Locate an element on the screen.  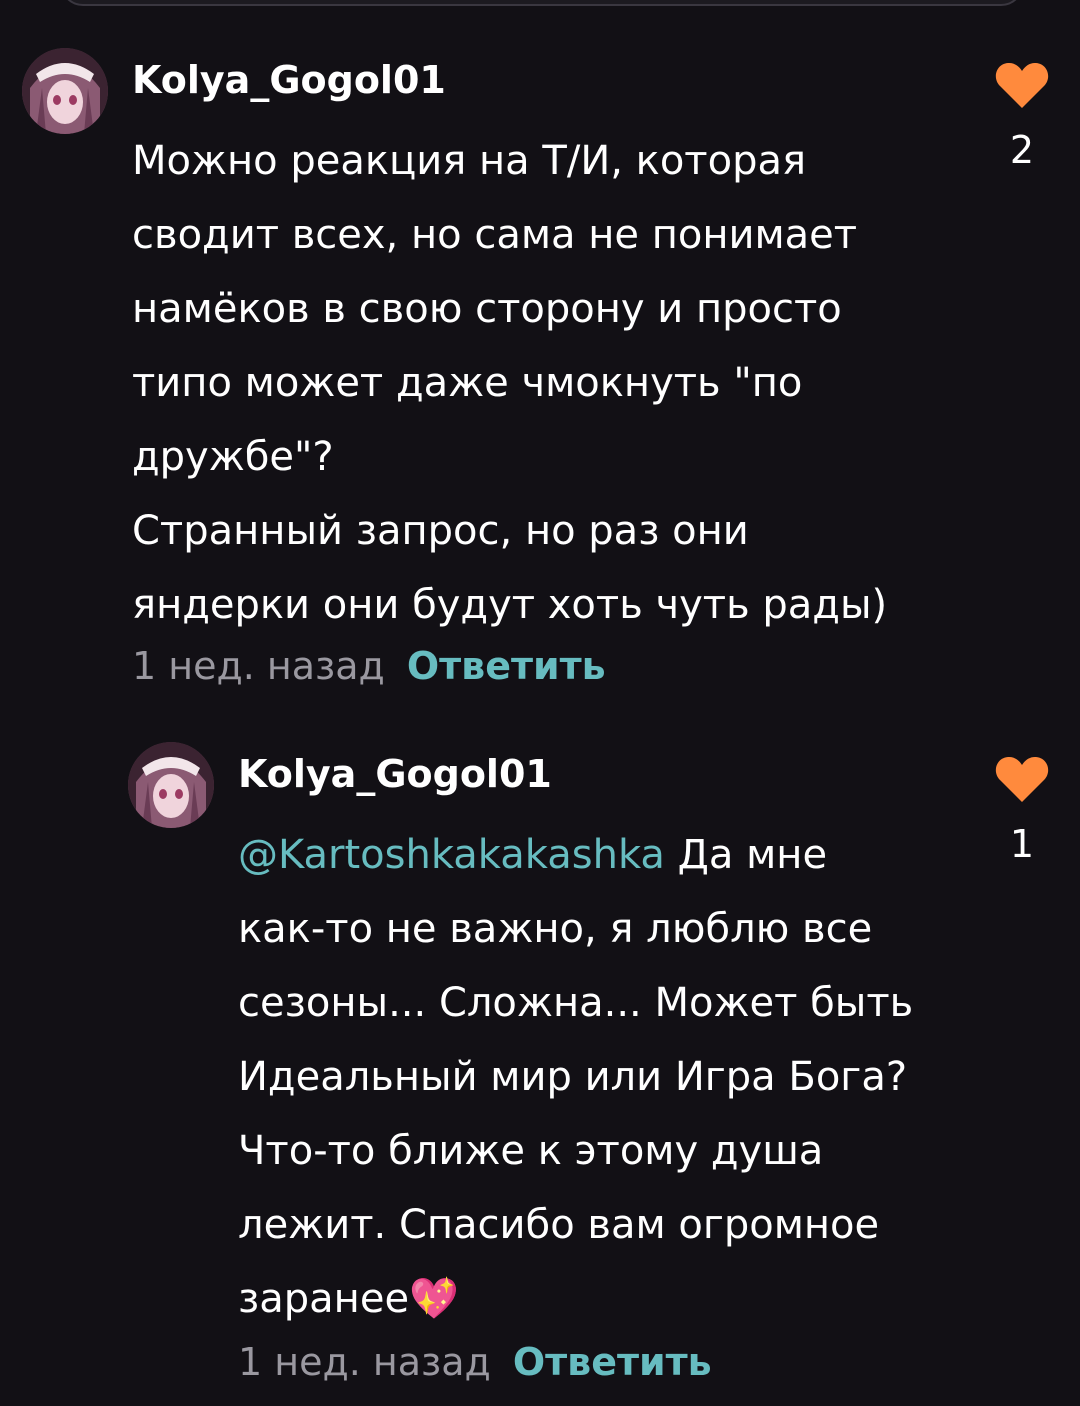
sparkling-heart-emoji: 💖 is located at coordinates (434, 1299).